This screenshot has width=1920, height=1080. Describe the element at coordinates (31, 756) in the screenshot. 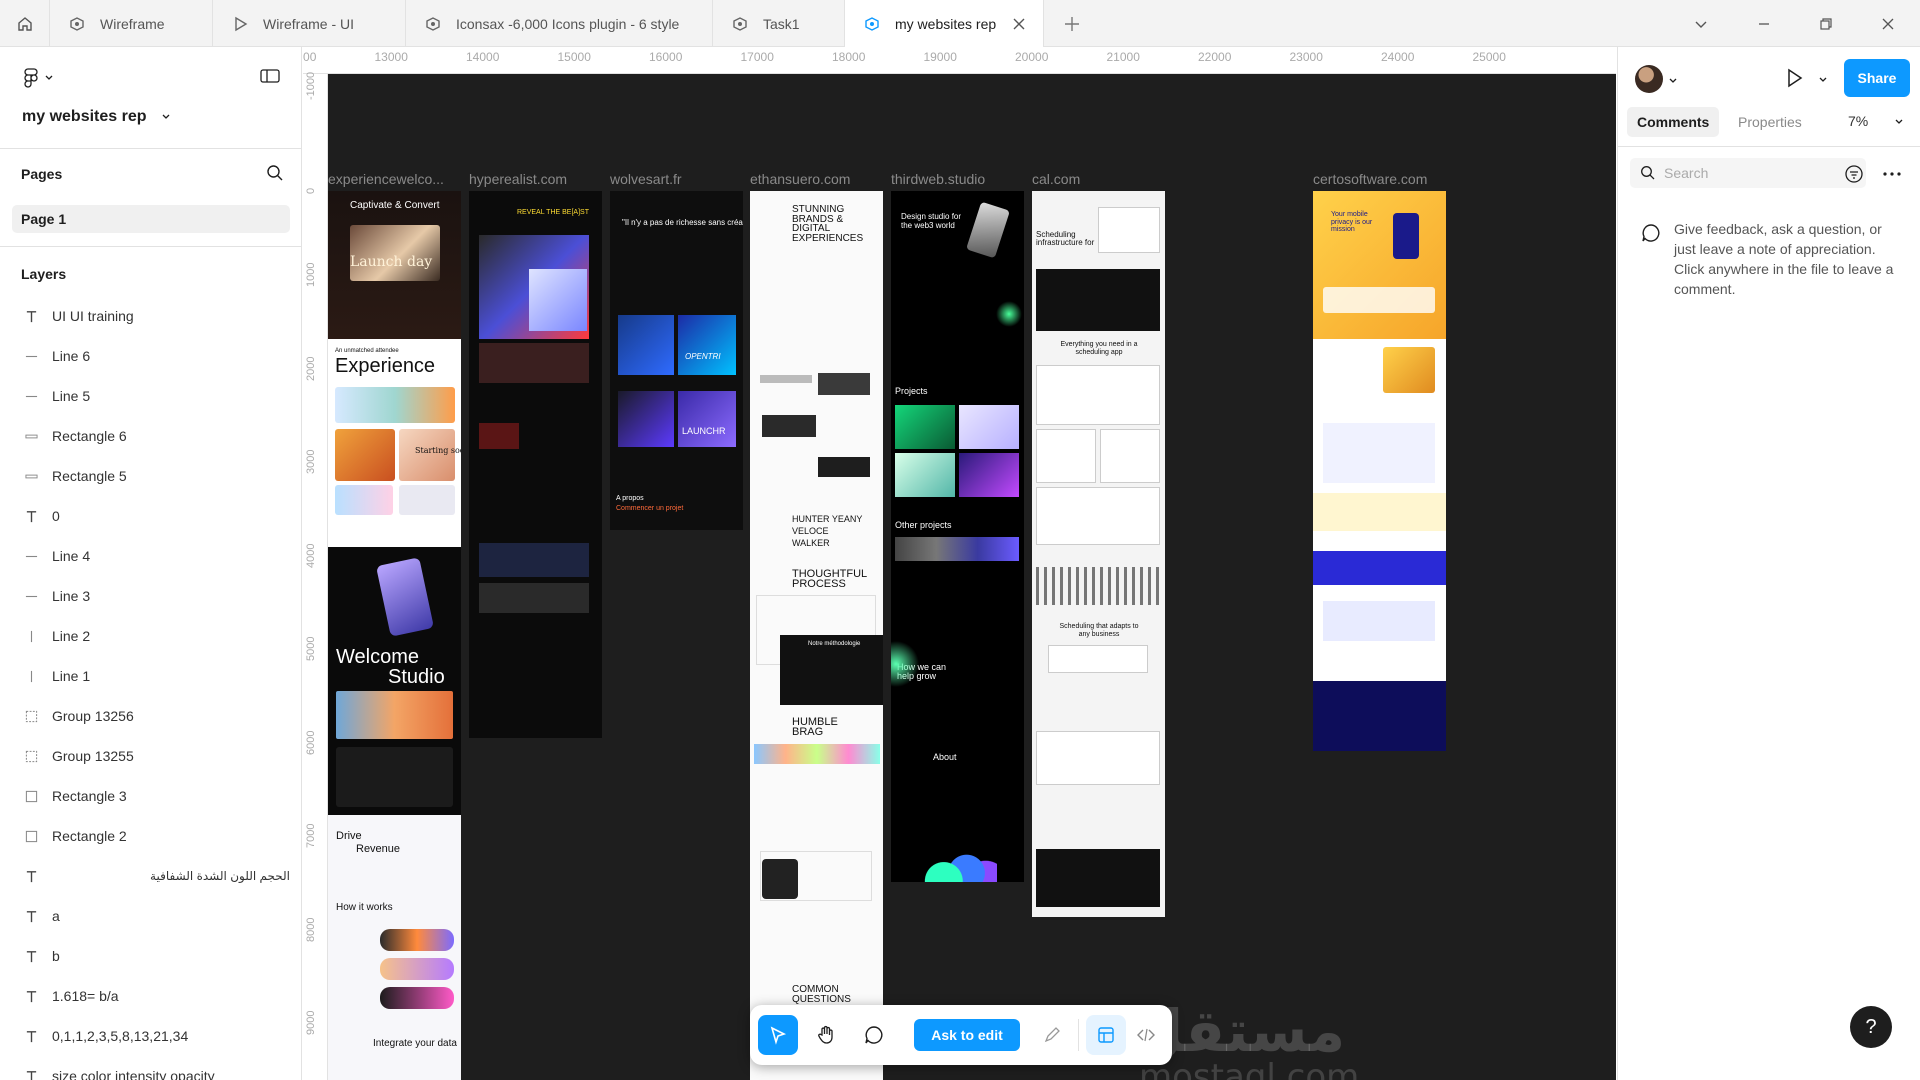

I see `group-layer-icon` at that location.